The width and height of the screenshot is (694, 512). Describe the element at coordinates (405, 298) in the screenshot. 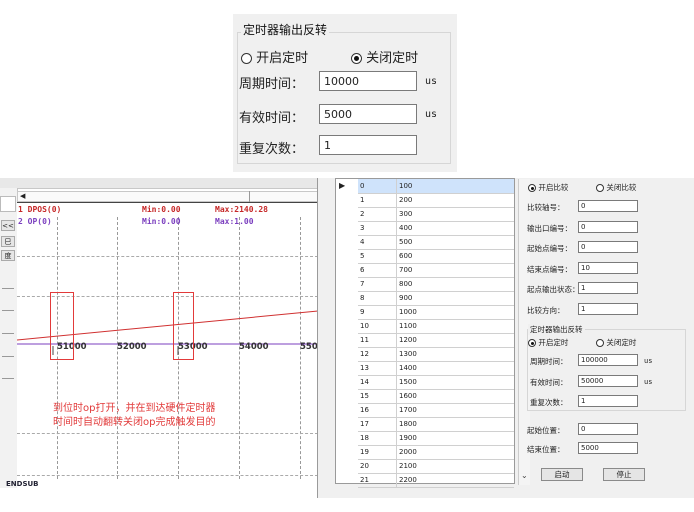

I see `row-value-cell: 900` at that location.